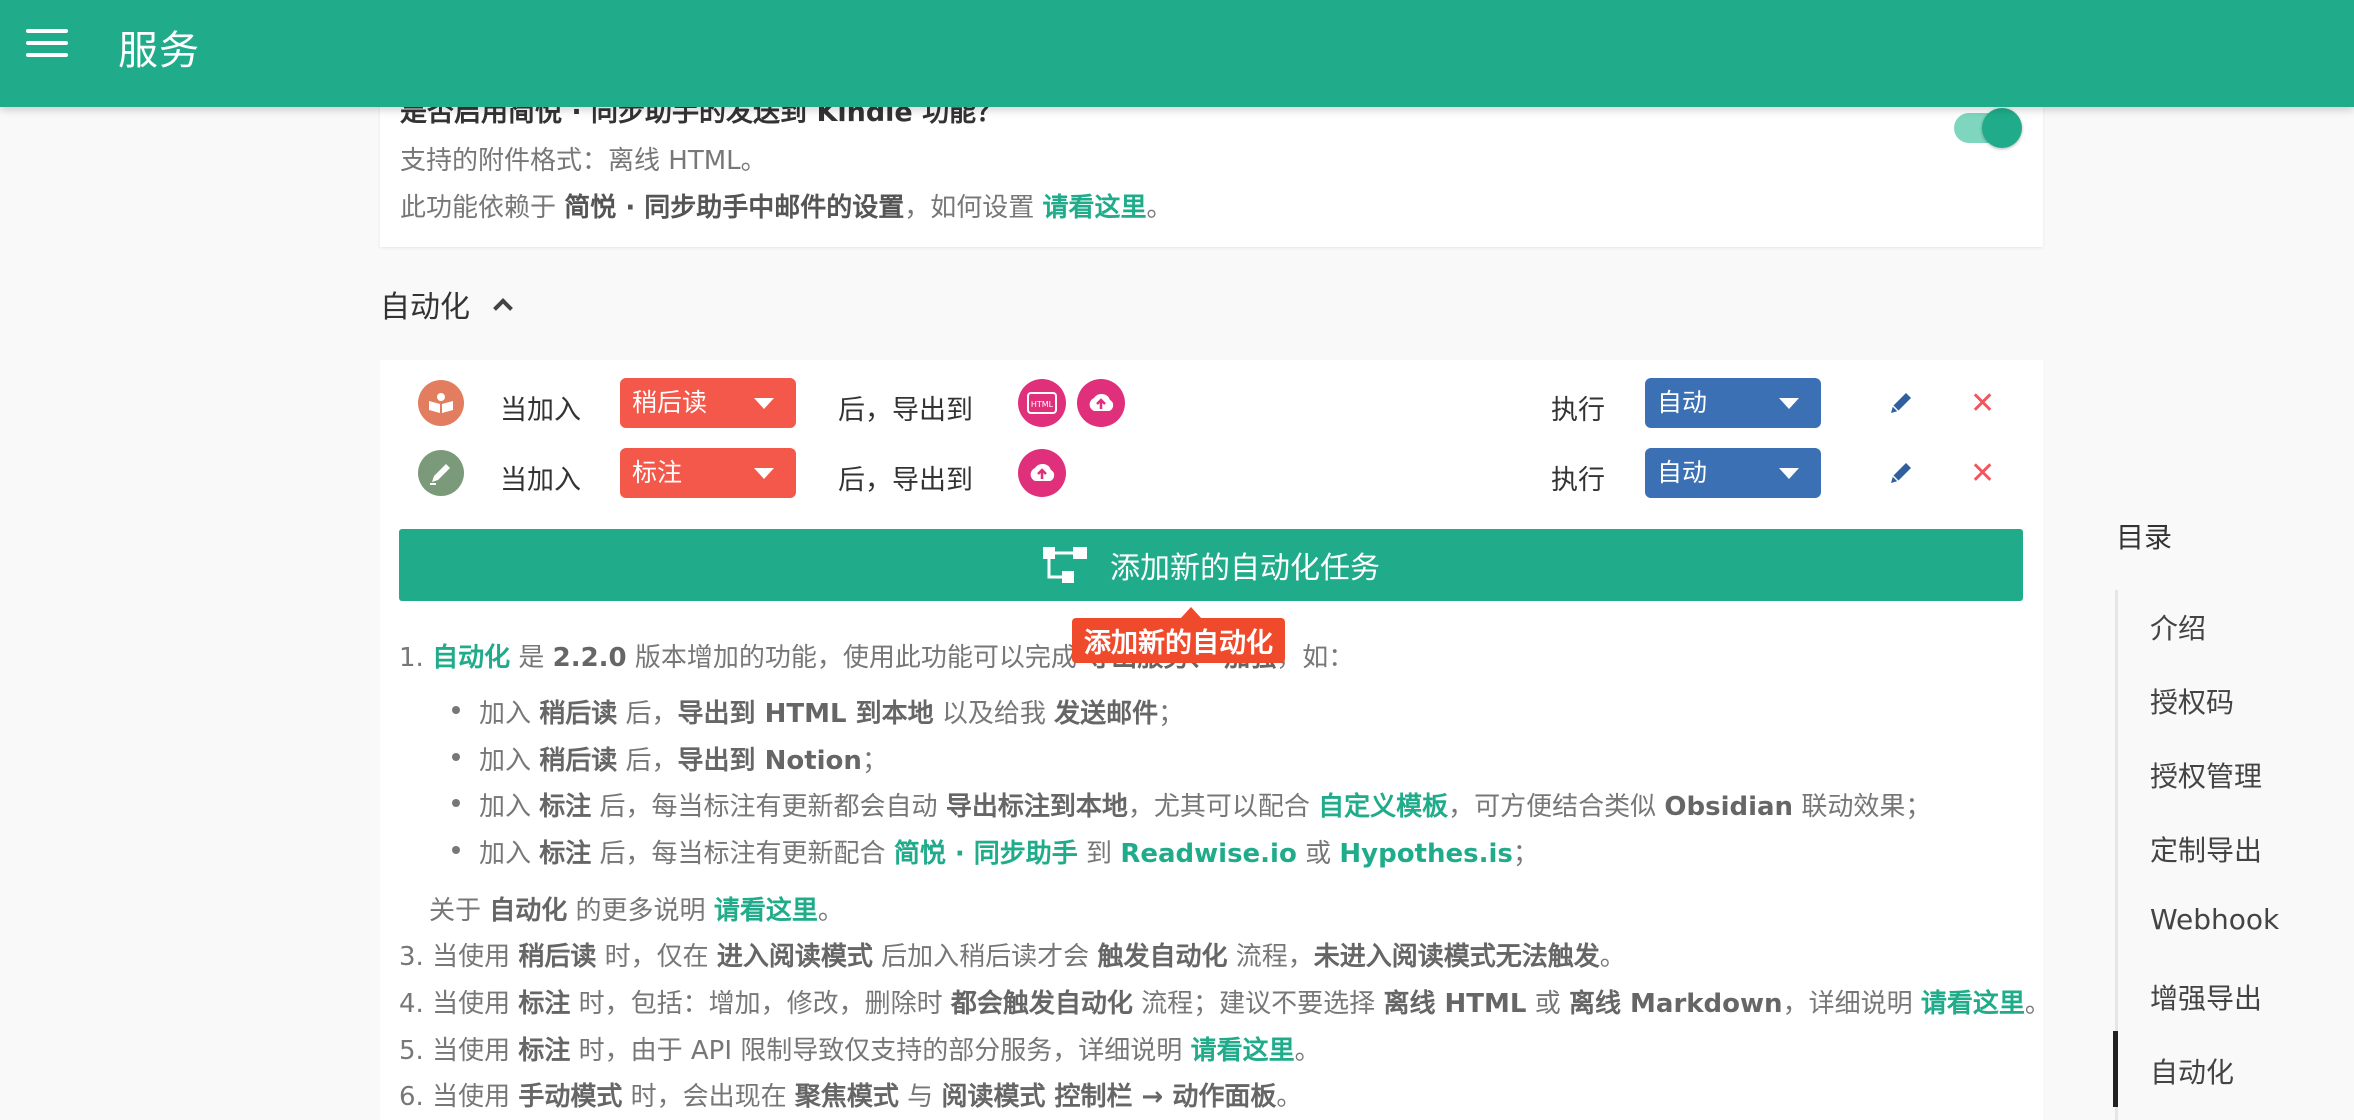 This screenshot has width=2354, height=1120. What do you see at coordinates (640, 911) in the screenshot?
I see `note-text: 的更多说明` at bounding box center [640, 911].